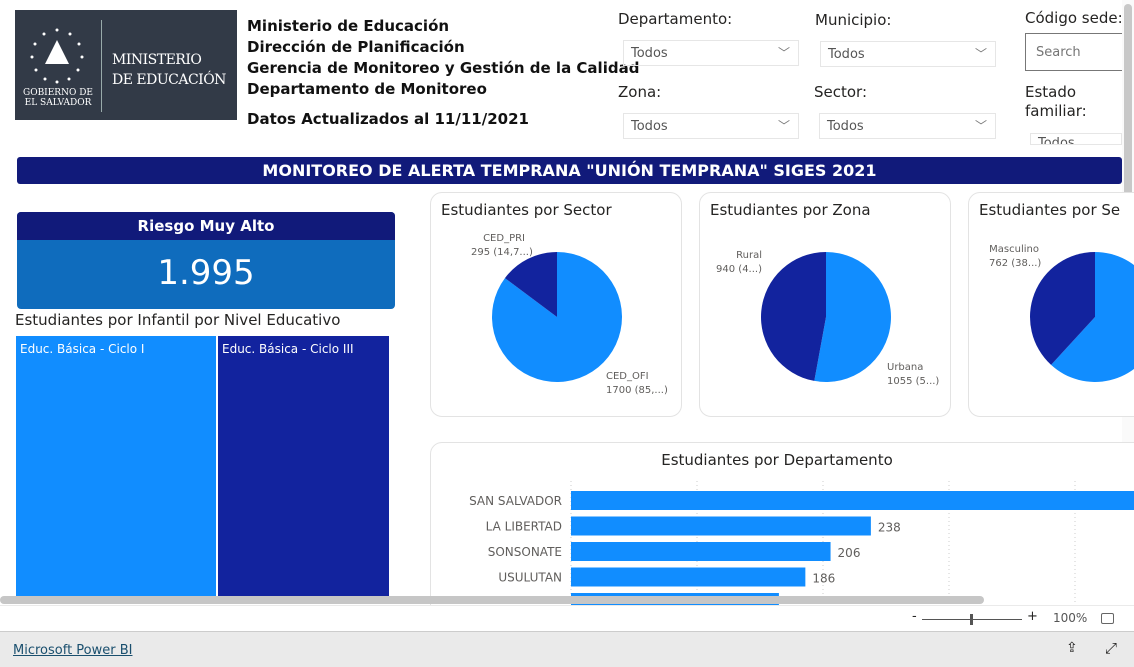 The height and width of the screenshot is (667, 1134). I want to click on footer: Microsoft Power BI ⇪ ⤢, so click(567, 649).